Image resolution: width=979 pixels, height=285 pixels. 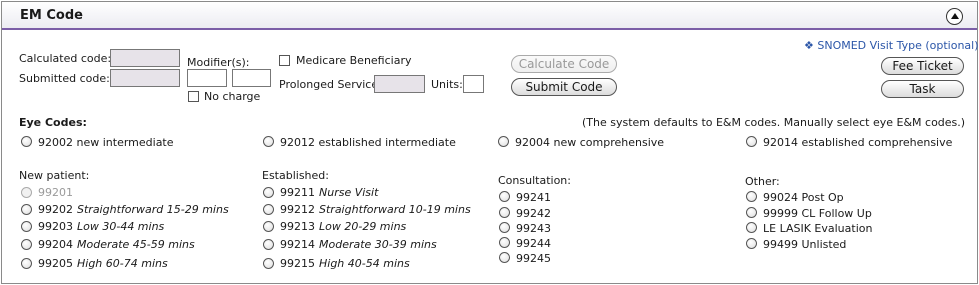 I want to click on eye-code-option: 92012 established intermediate, so click(x=368, y=142).